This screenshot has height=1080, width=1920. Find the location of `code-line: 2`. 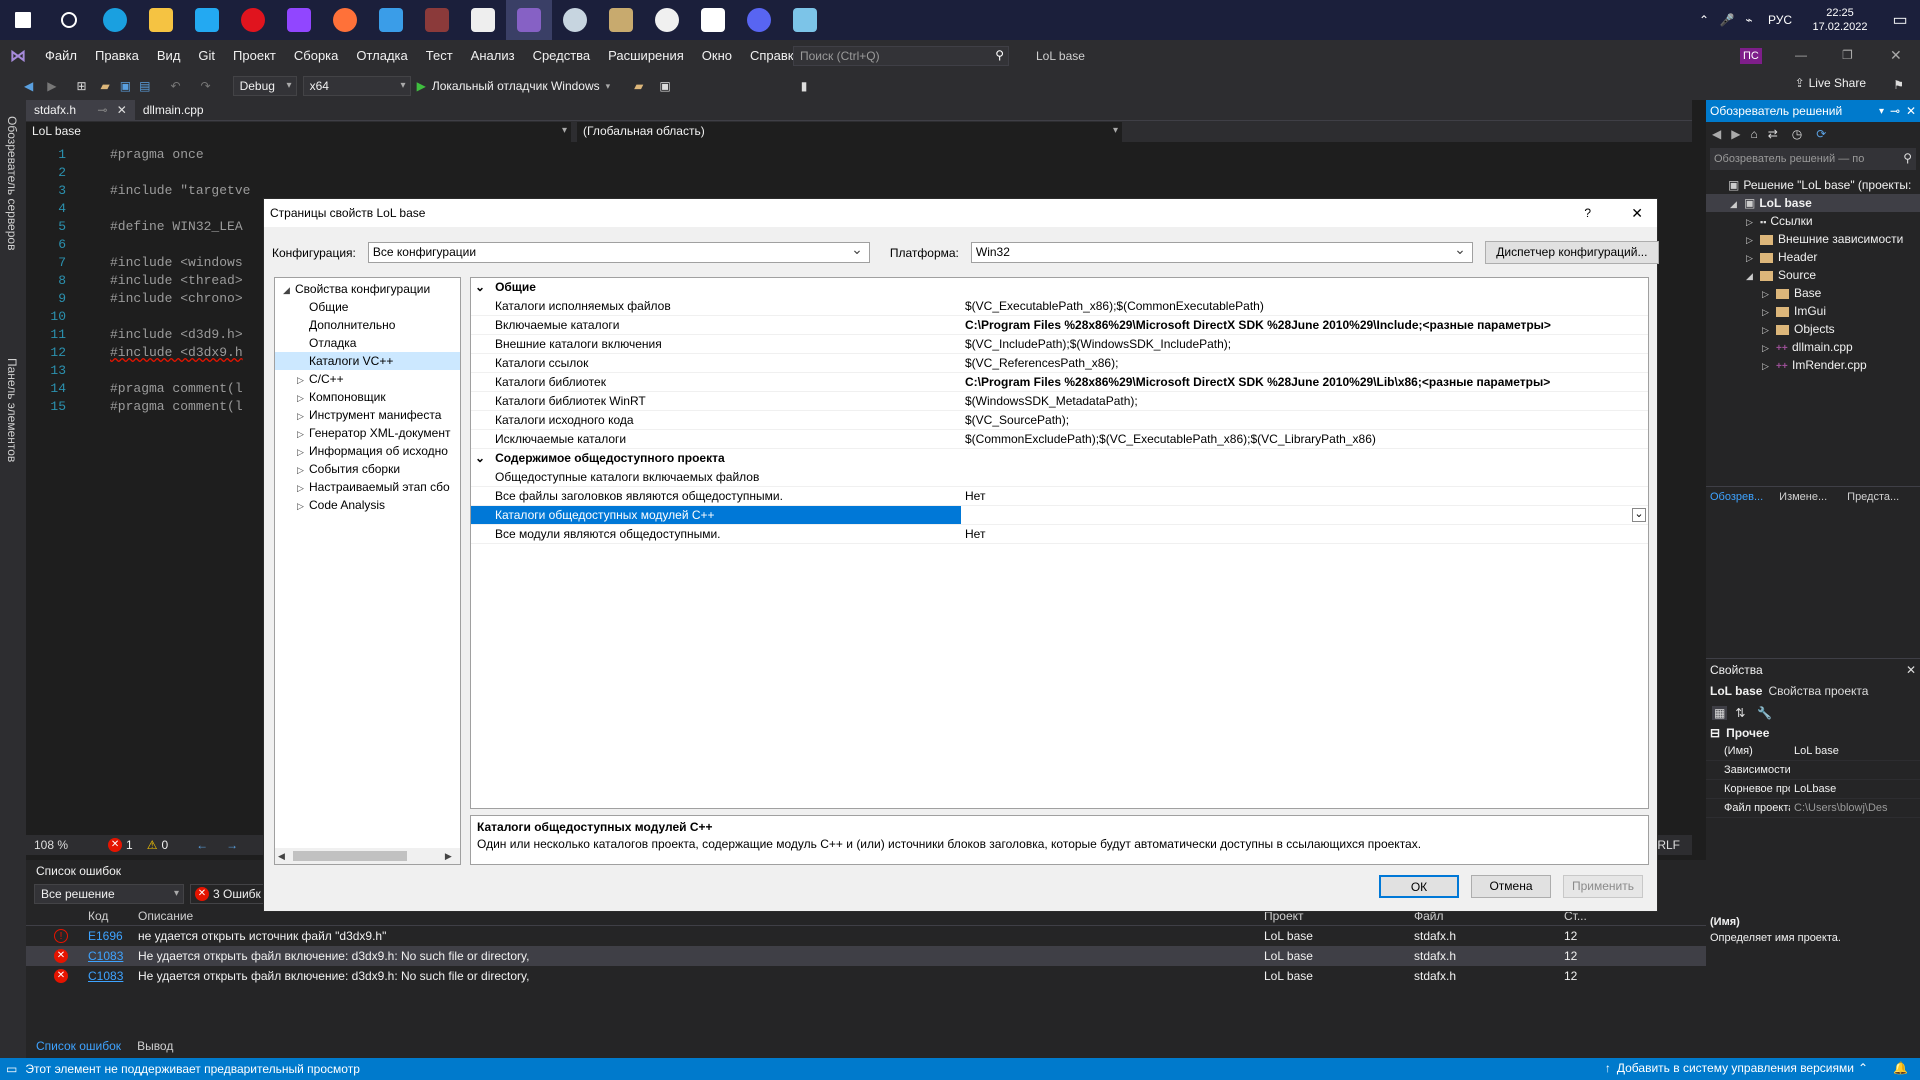

code-line: 2 is located at coordinates (859, 173).